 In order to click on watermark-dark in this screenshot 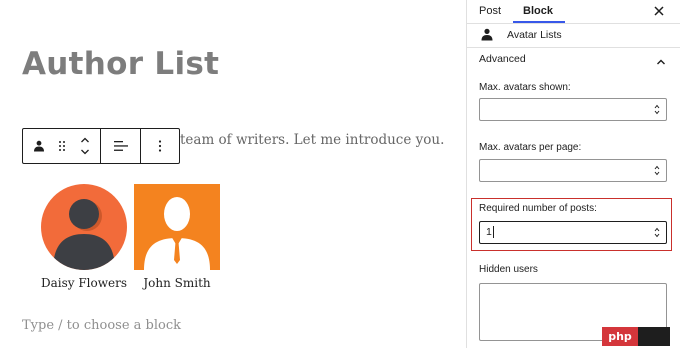, I will do `click(654, 336)`.